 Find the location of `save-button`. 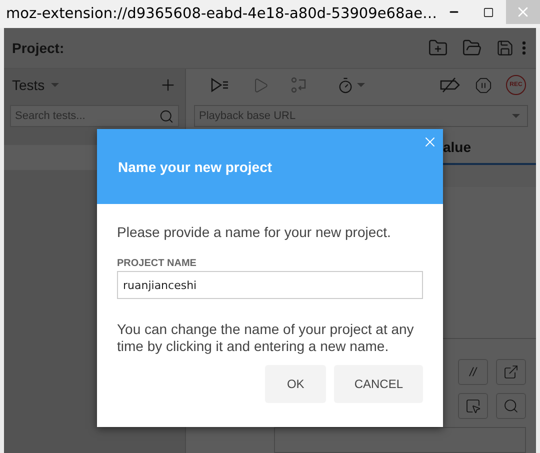

save-button is located at coordinates (505, 48).